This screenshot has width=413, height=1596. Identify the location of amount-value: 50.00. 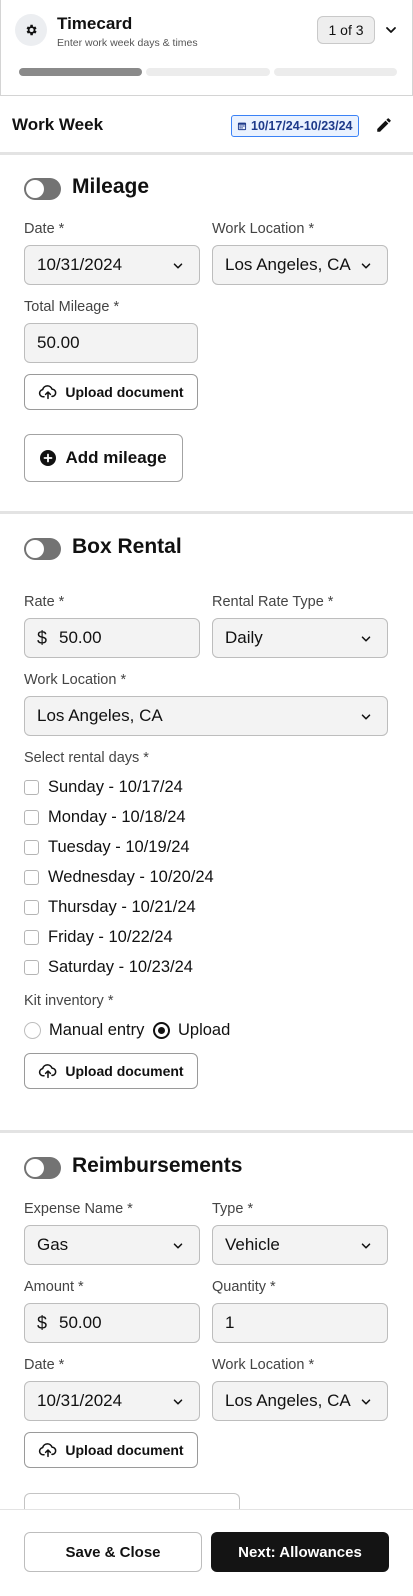
(80, 1322).